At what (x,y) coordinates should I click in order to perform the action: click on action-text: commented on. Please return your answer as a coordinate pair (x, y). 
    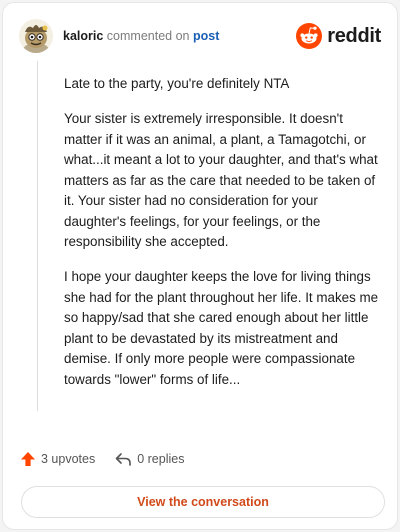
    Looking at the image, I should click on (148, 36).